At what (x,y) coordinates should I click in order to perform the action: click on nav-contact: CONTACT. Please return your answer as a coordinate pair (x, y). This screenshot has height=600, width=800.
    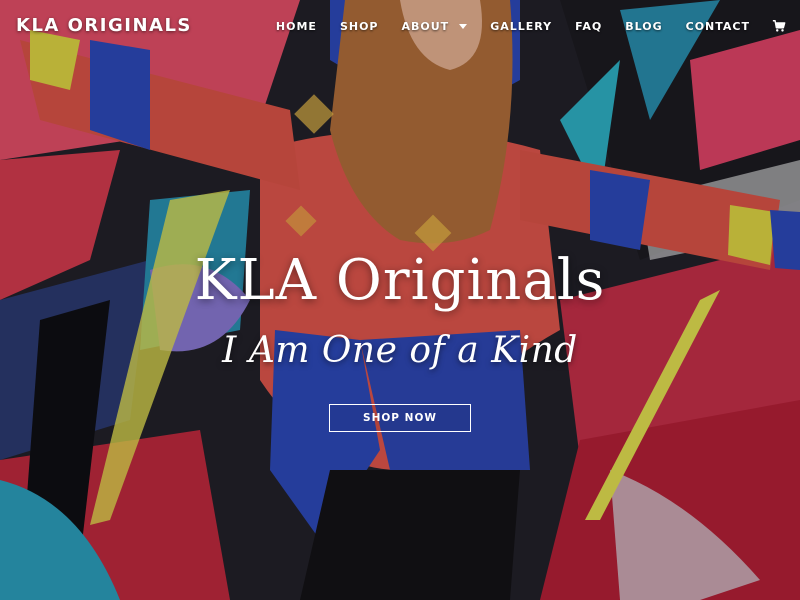
    Looking at the image, I should click on (718, 26).